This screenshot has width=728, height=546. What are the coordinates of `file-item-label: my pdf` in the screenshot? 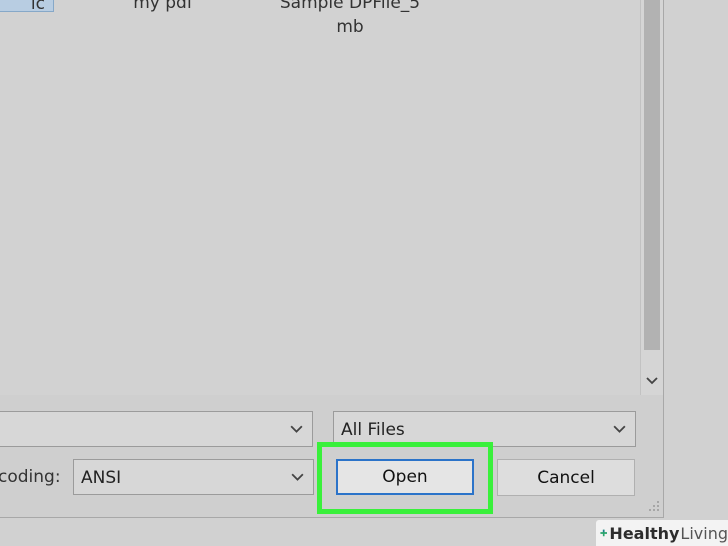 It's located at (163, 6).